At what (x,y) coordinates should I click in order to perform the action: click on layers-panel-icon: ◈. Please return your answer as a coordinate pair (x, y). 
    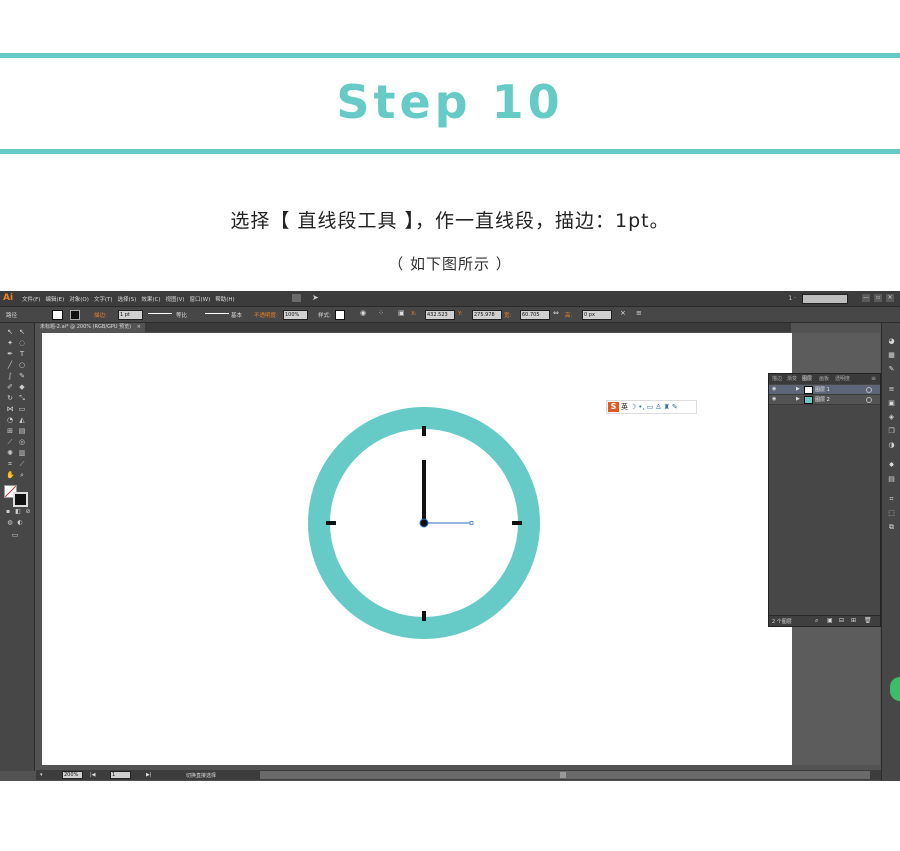
    Looking at the image, I should click on (891, 417).